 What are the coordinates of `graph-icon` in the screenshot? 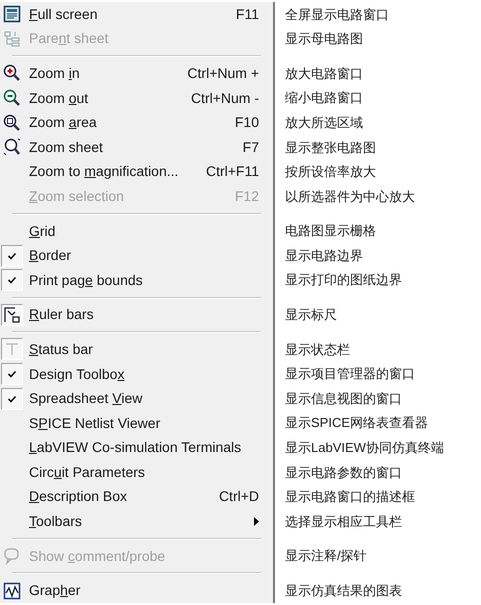 It's located at (12, 591).